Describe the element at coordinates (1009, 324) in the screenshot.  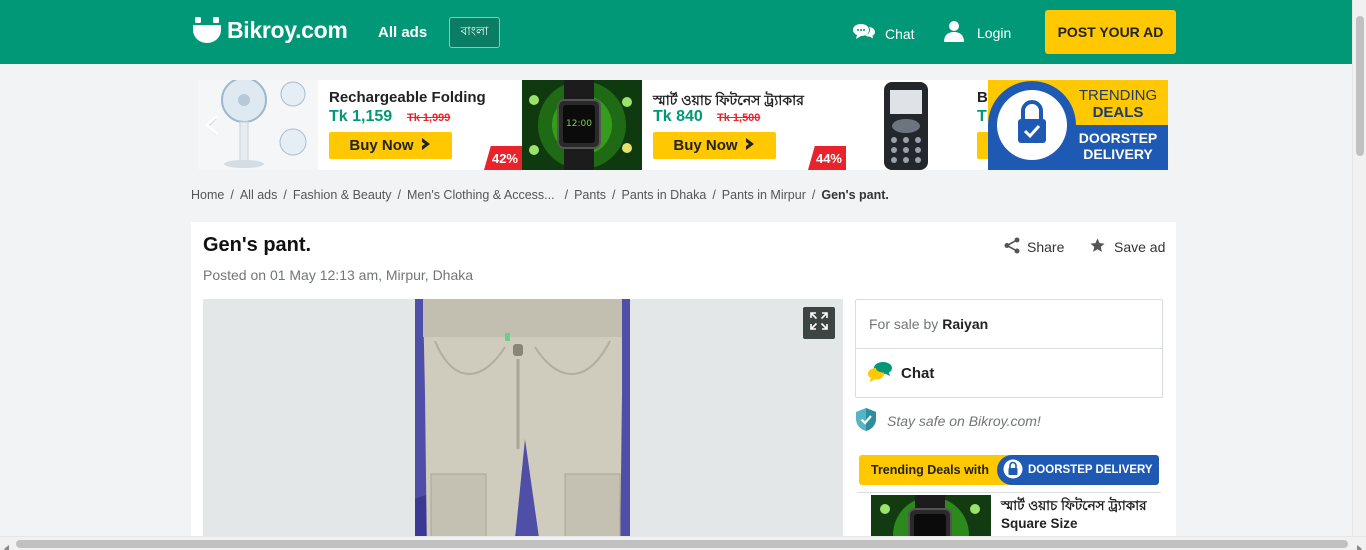
I see `seller-info: For sale by Raiyan` at that location.